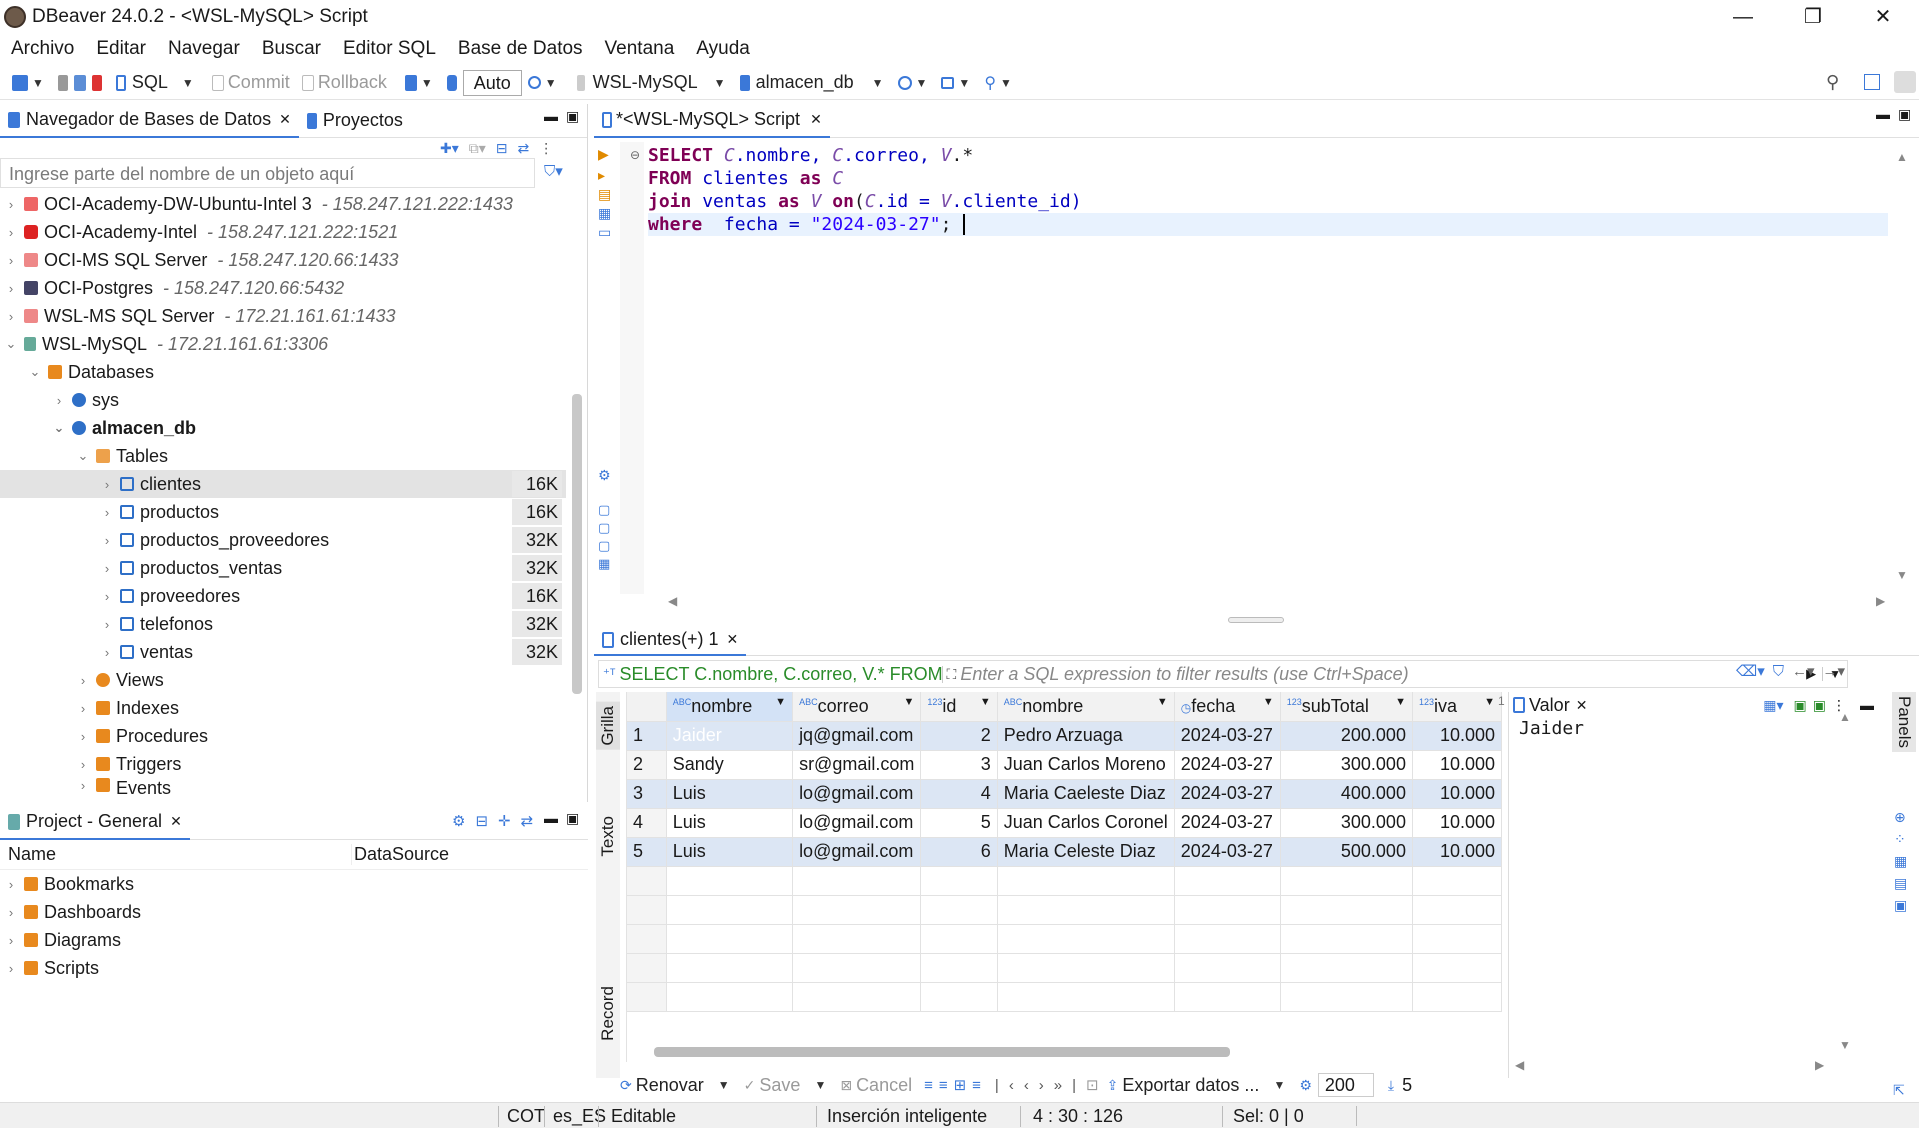 The height and width of the screenshot is (1128, 1919). What do you see at coordinates (577, 544) in the screenshot?
I see `navigator-scrollbar` at bounding box center [577, 544].